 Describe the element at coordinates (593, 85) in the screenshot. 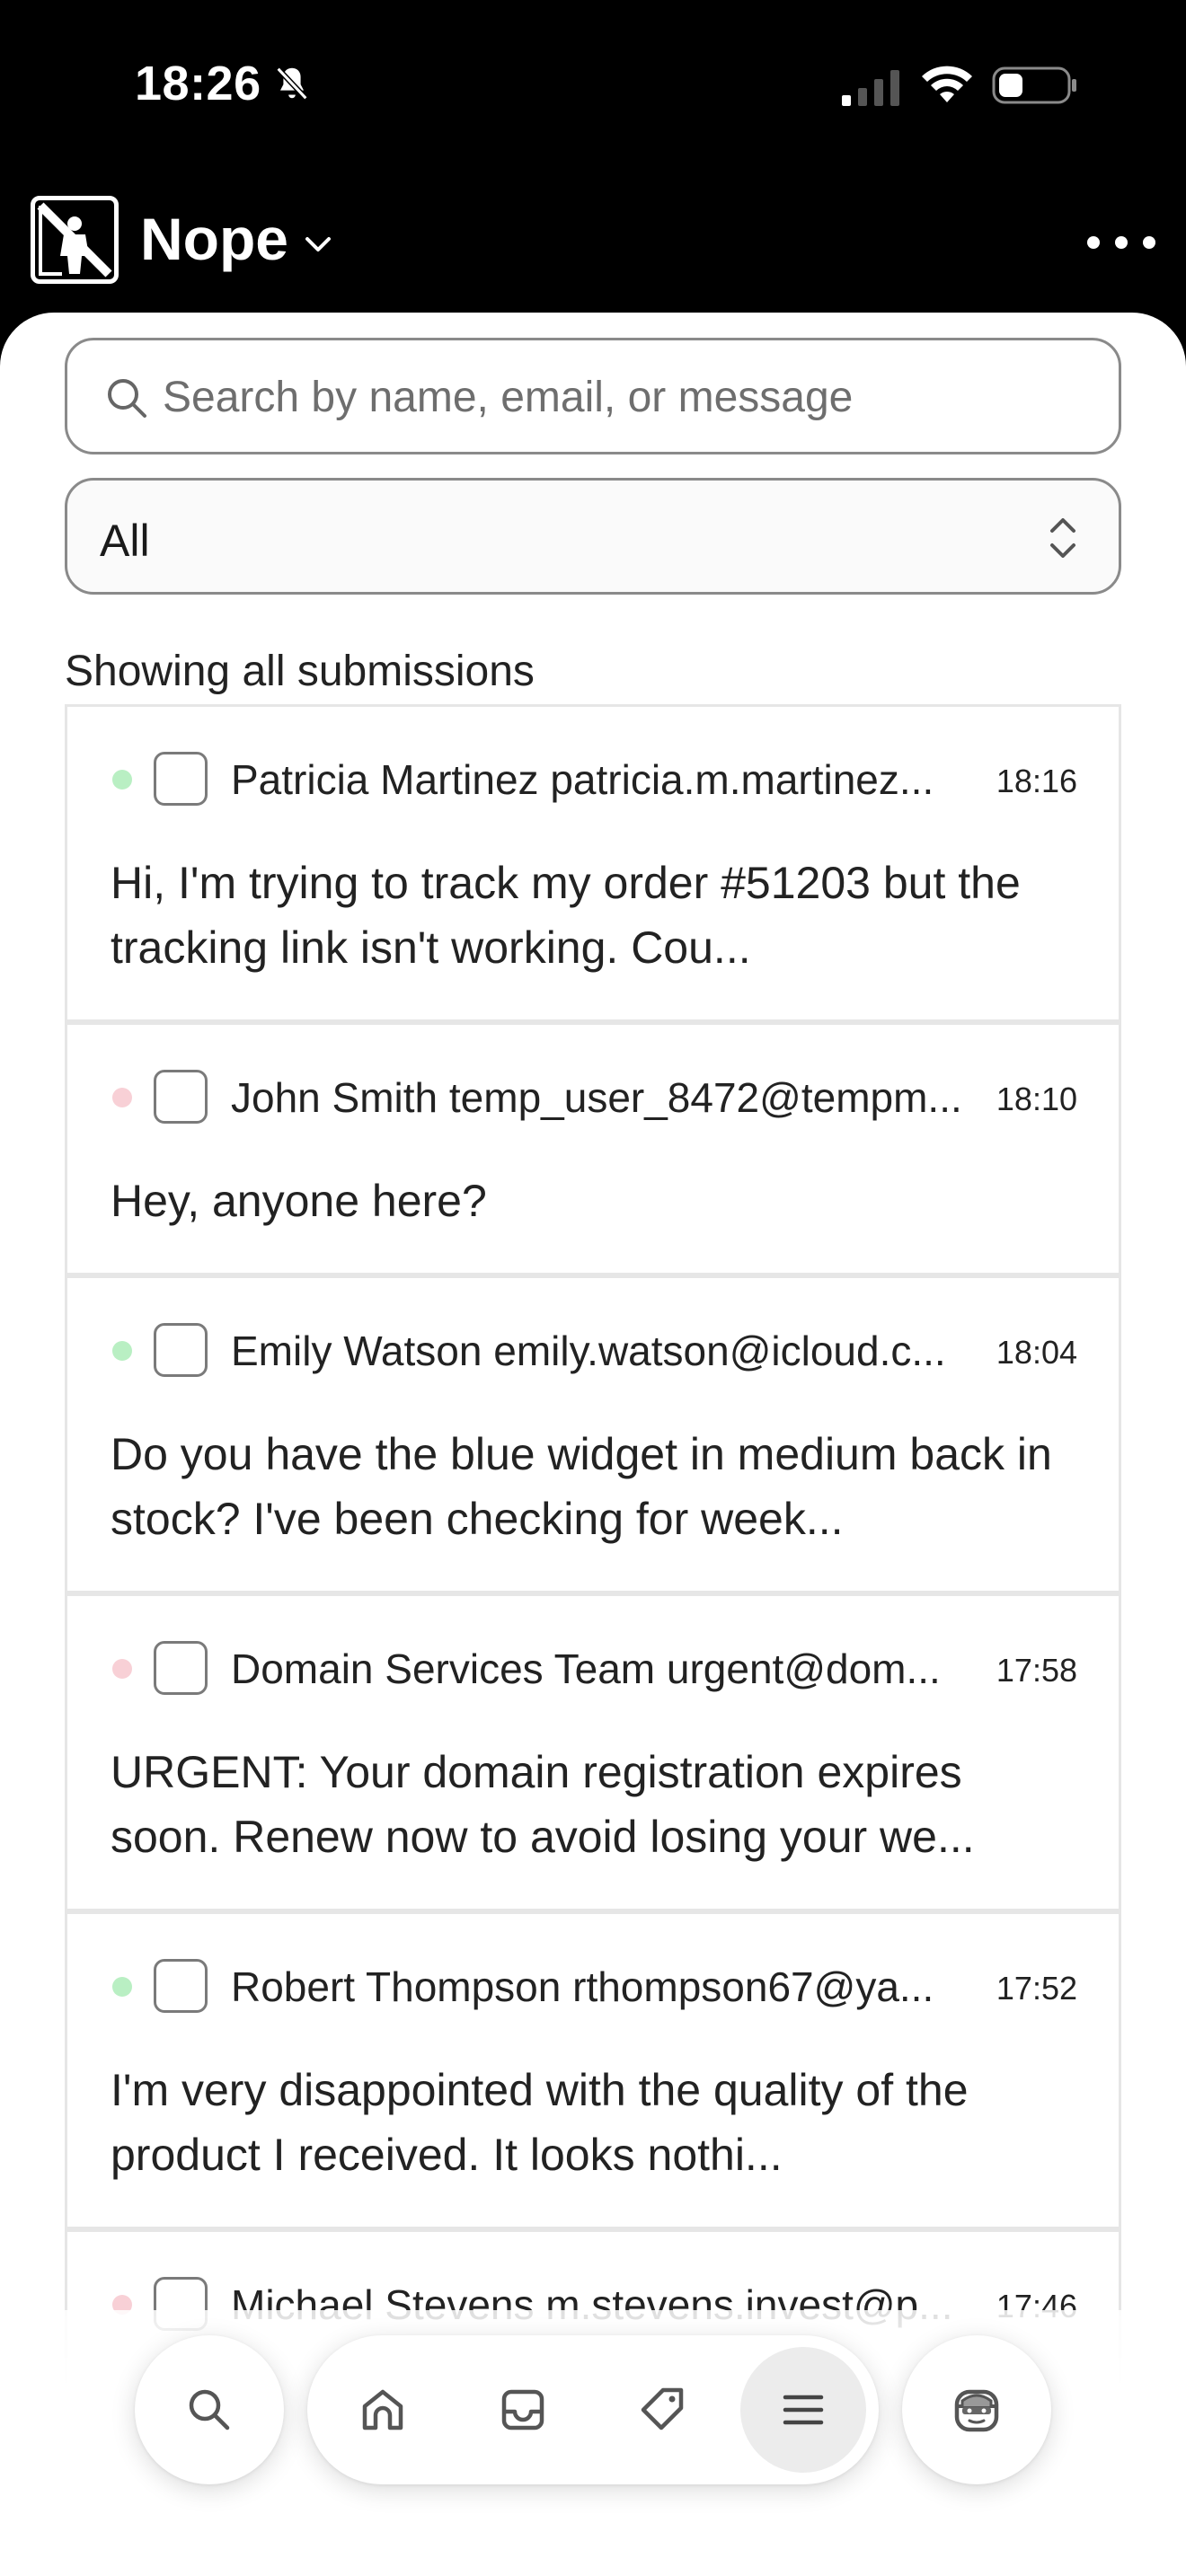

I see `status-bar: 18:26` at that location.